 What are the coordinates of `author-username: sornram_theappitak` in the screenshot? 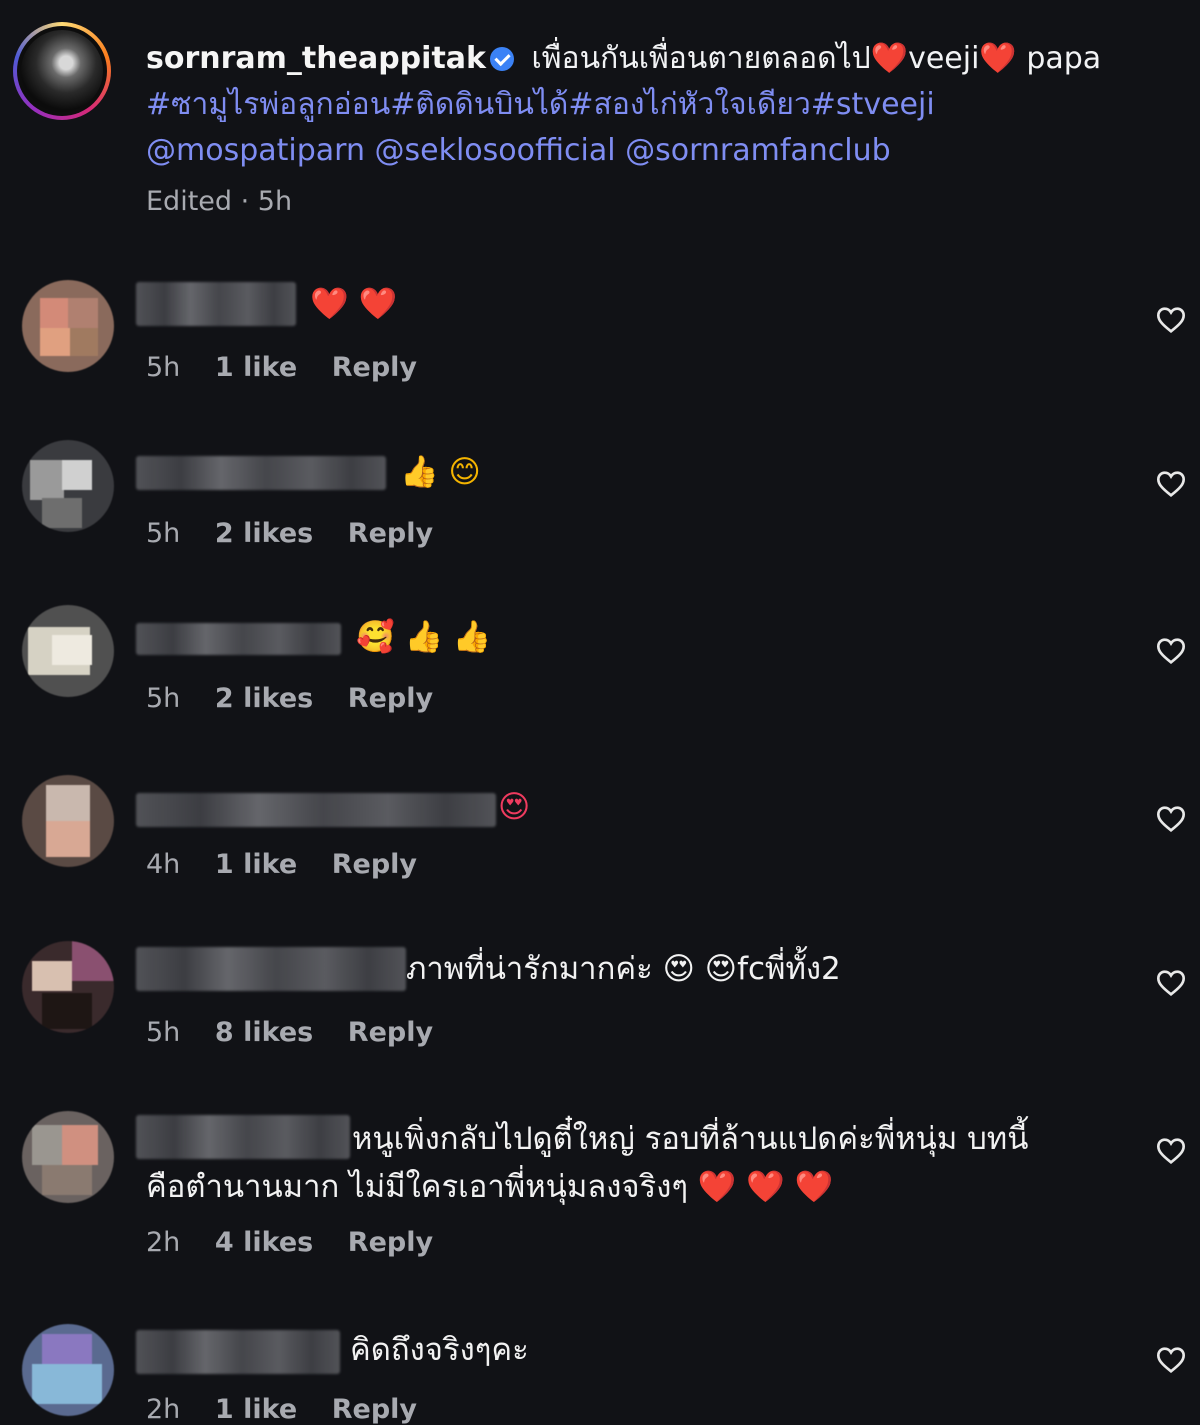 It's located at (316, 58).